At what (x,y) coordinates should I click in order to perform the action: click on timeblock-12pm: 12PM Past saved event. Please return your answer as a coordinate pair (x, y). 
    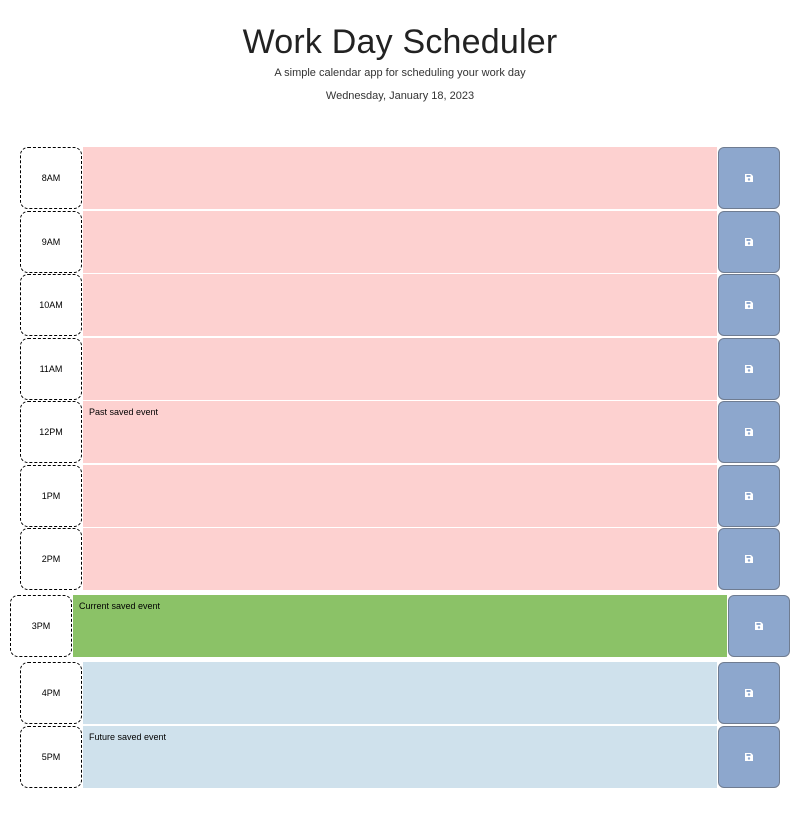
    Looking at the image, I should click on (400, 432).